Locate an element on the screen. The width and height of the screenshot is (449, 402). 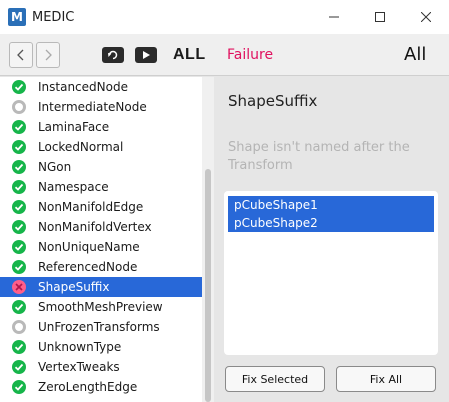
test-item-lockednormal: LockedNormal is located at coordinates (101, 147).